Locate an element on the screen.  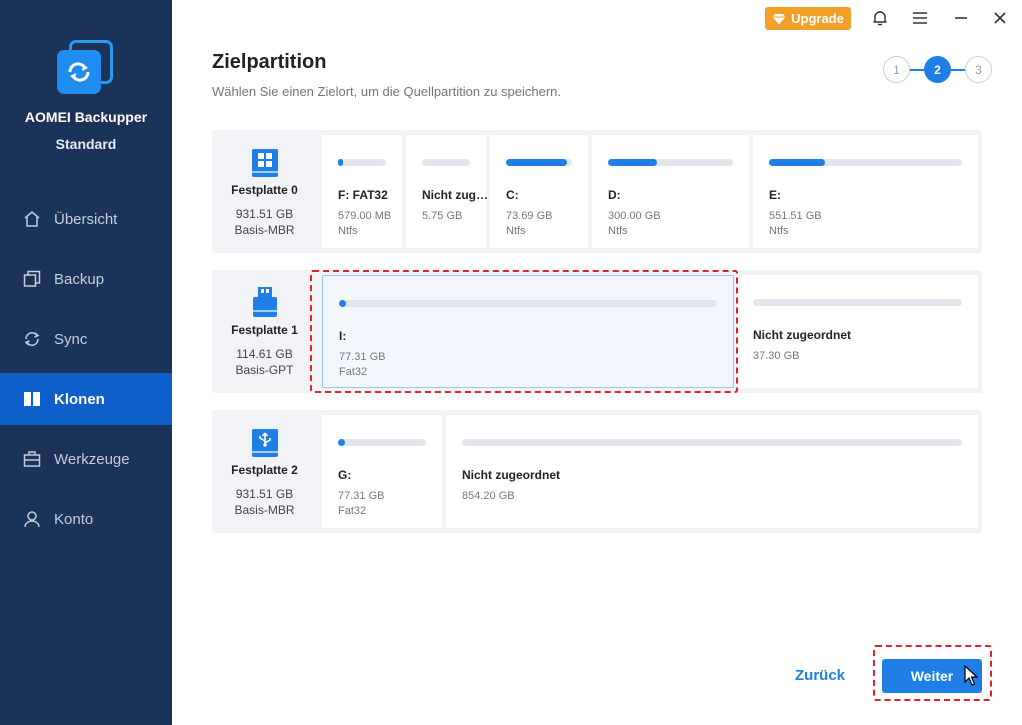
disk-info: Festplatte 0 931.51 GB Basis-MBR is located at coordinates (264, 191).